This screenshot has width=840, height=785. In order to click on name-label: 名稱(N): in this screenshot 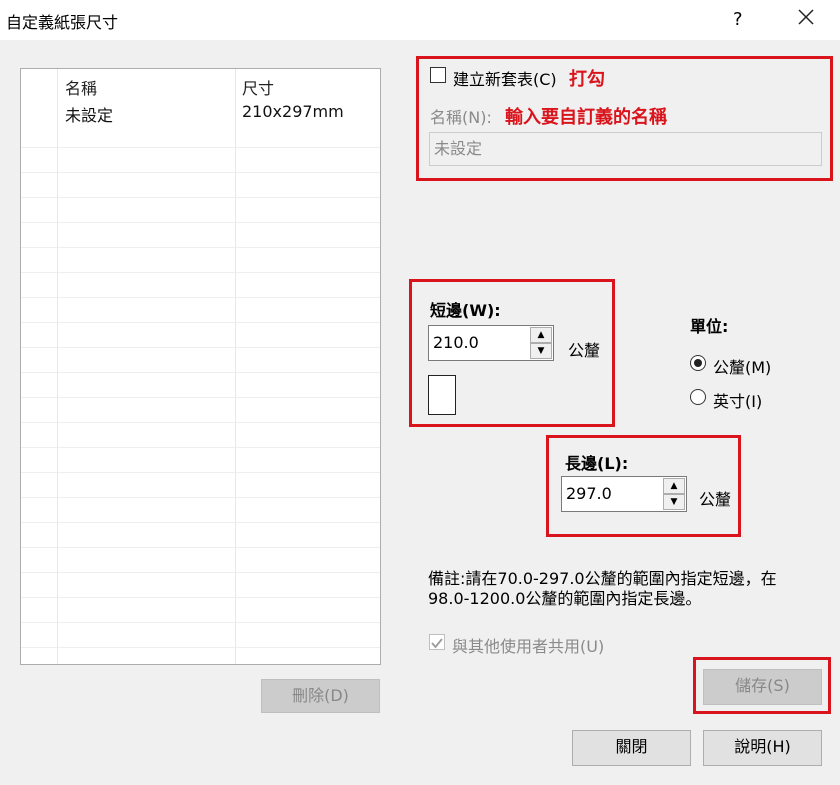, I will do `click(461, 117)`.